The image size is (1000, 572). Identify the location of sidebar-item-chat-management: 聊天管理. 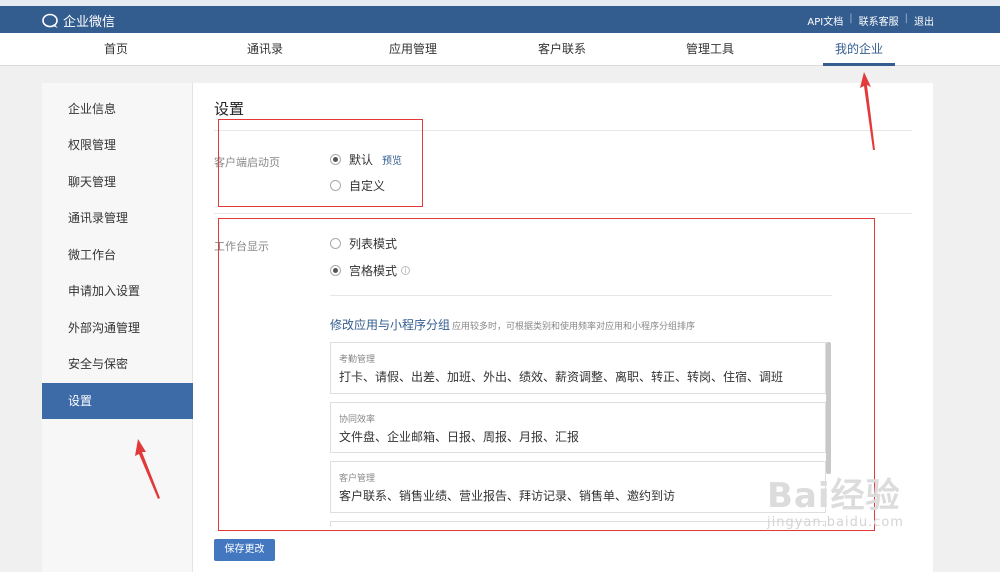
(117, 182).